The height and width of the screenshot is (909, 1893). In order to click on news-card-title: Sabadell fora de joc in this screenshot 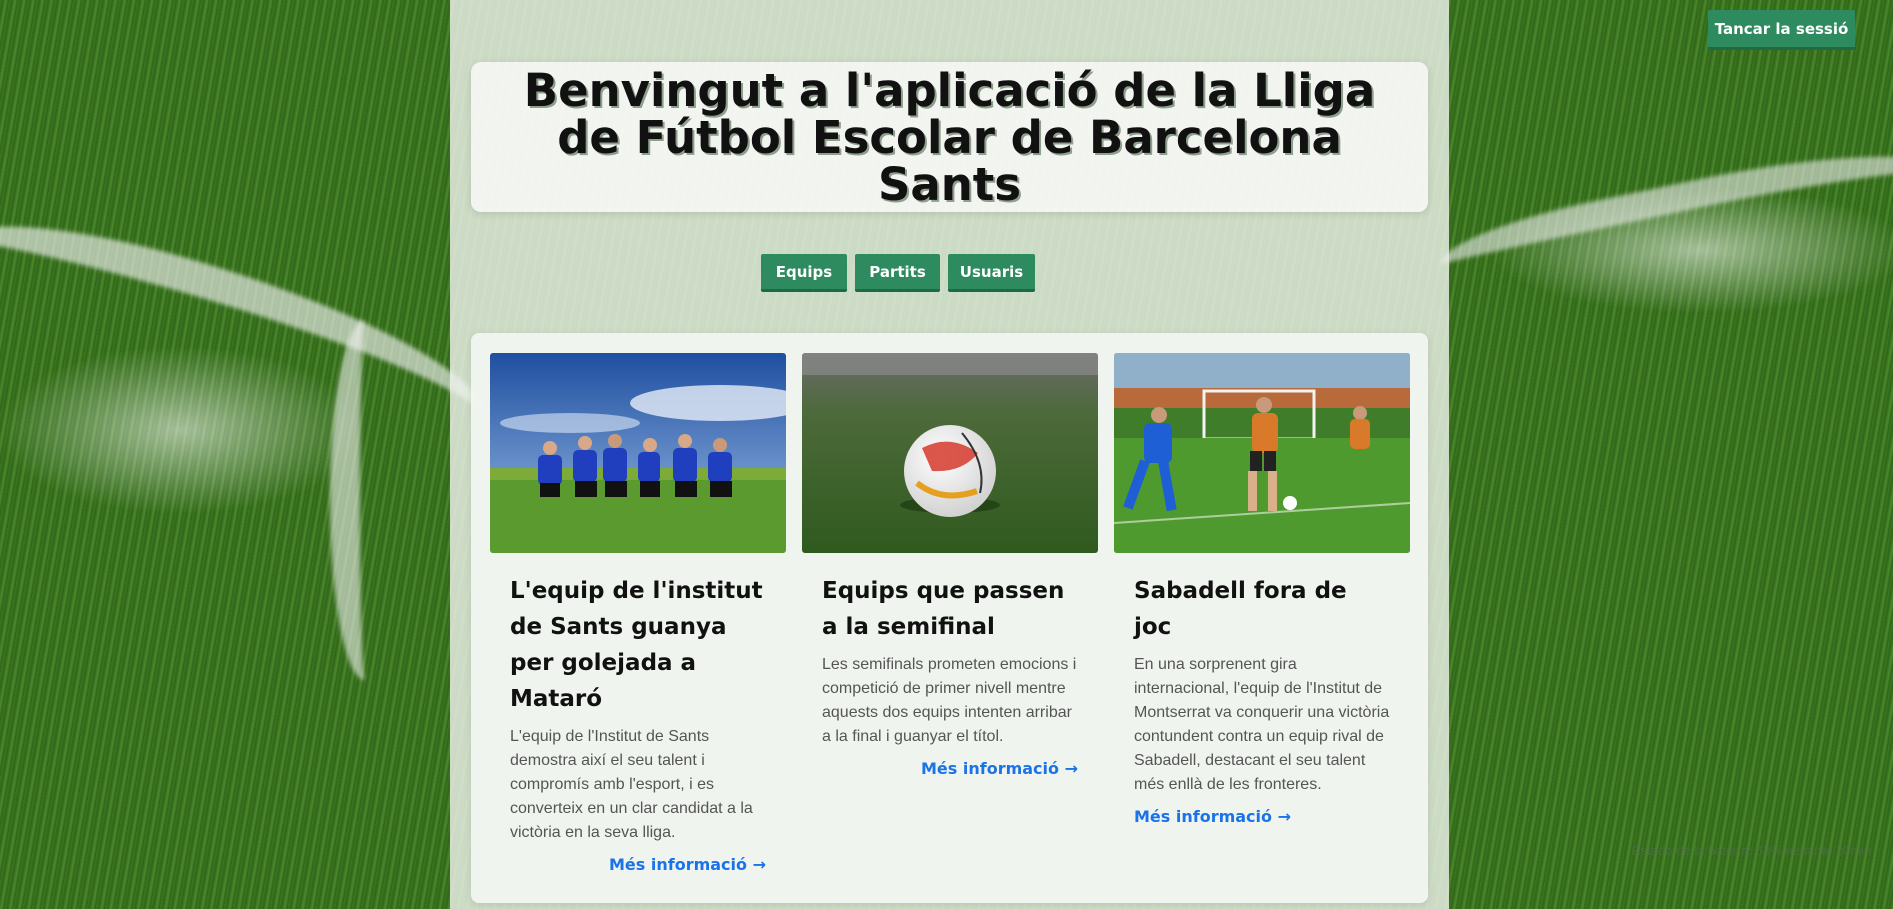, I will do `click(1240, 609)`.